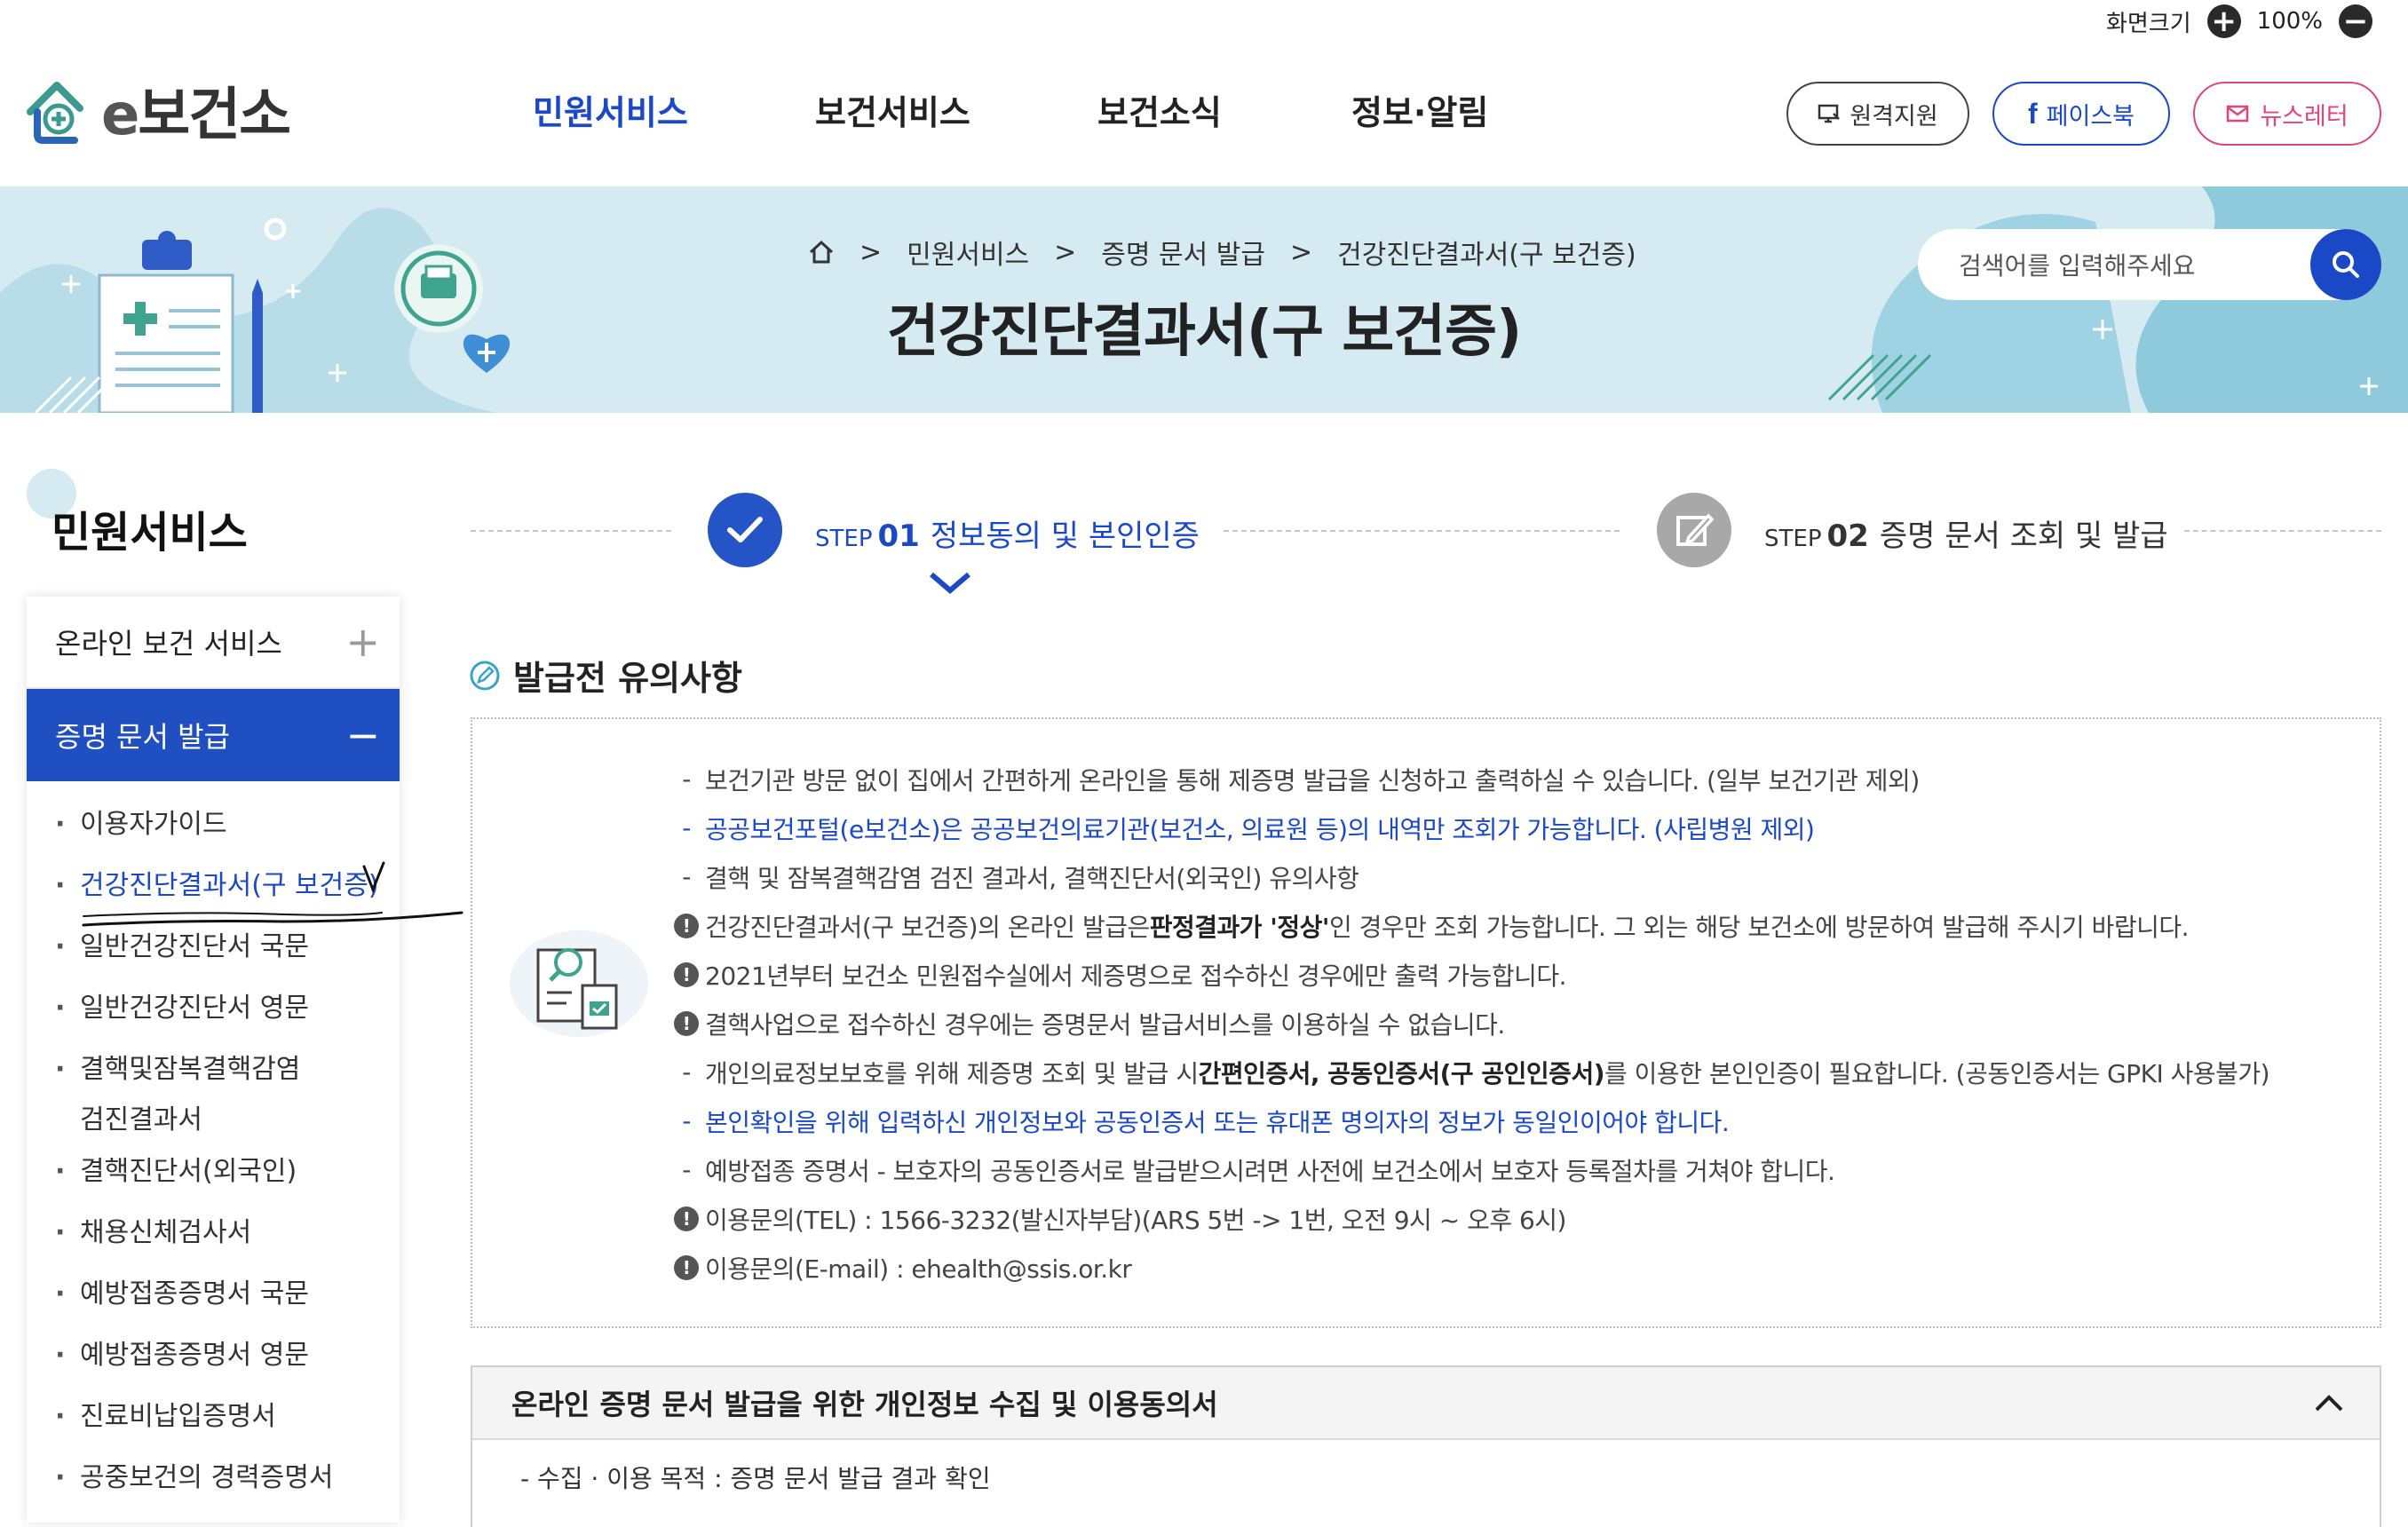 The height and width of the screenshot is (1527, 2408). What do you see at coordinates (213, 1013) in the screenshot?
I see `sidebar-item: 일반건강진단서 영문` at bounding box center [213, 1013].